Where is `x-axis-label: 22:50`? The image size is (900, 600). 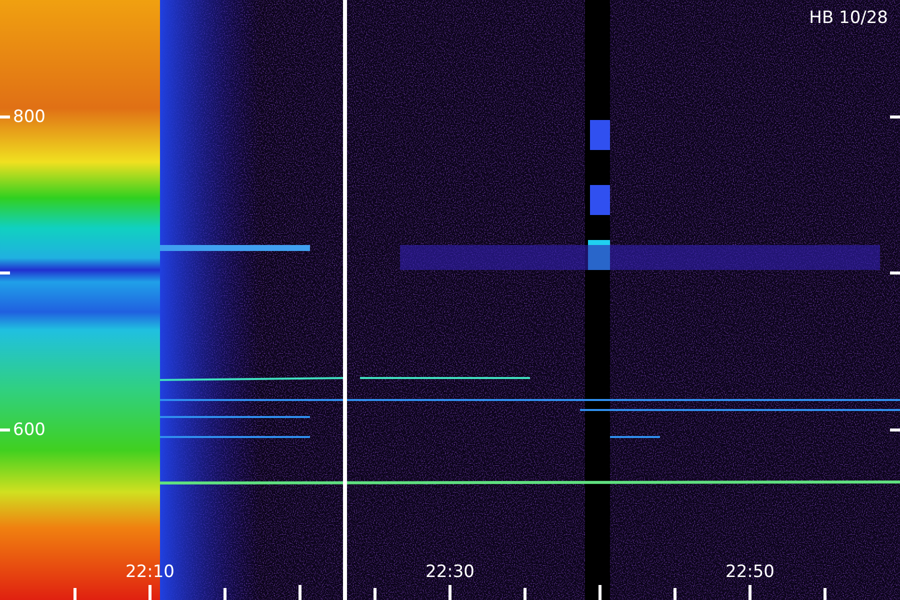 x-axis-label: 22:50 is located at coordinates (750, 572).